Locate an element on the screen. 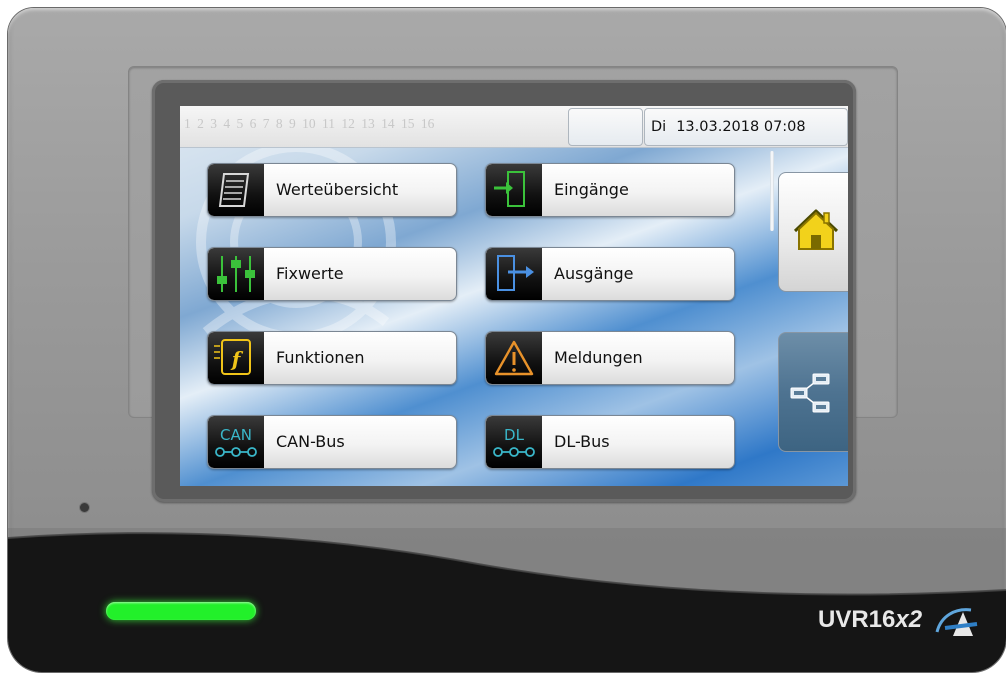 The height and width of the screenshot is (675, 1006). status-blank-box is located at coordinates (605, 127).